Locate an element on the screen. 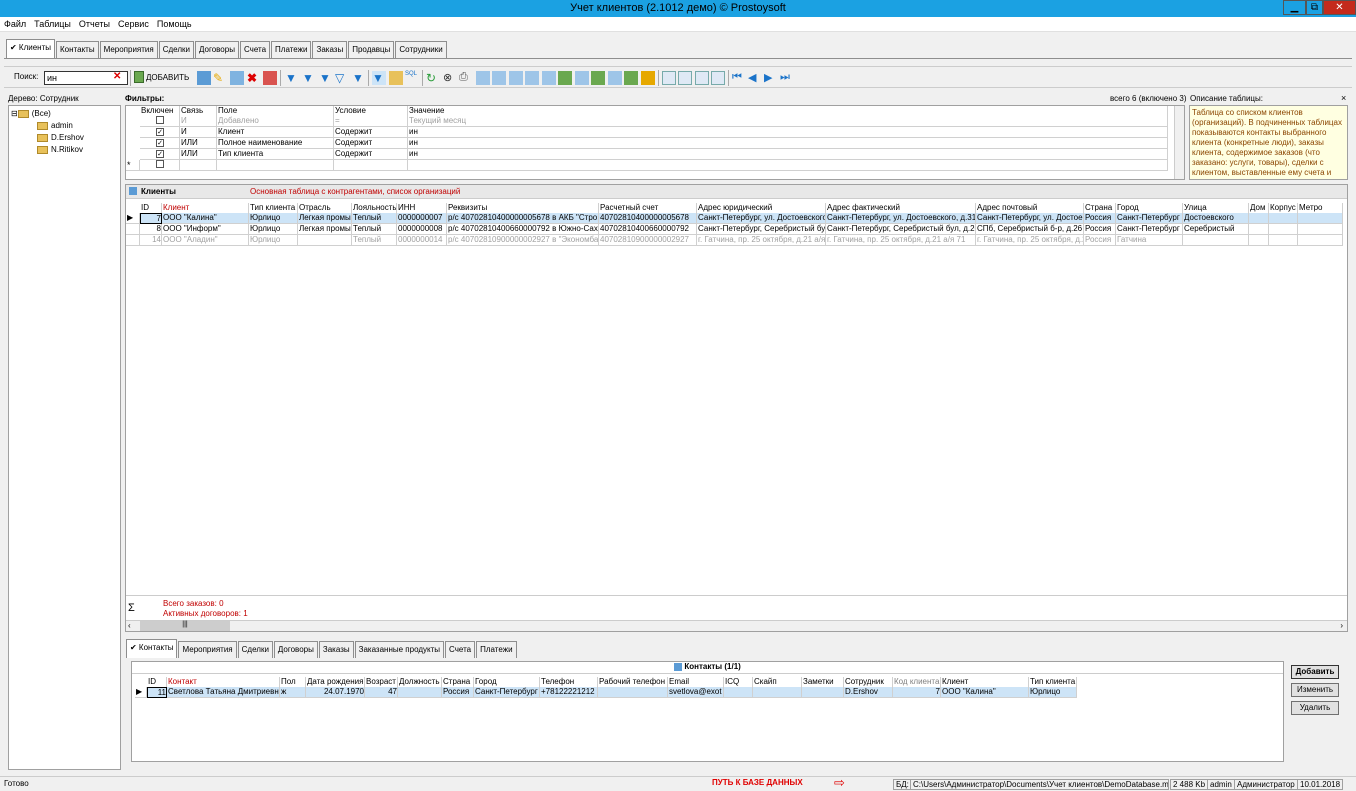 This screenshot has height=791, width=1356. filter-new-row: * is located at coordinates (655, 165).